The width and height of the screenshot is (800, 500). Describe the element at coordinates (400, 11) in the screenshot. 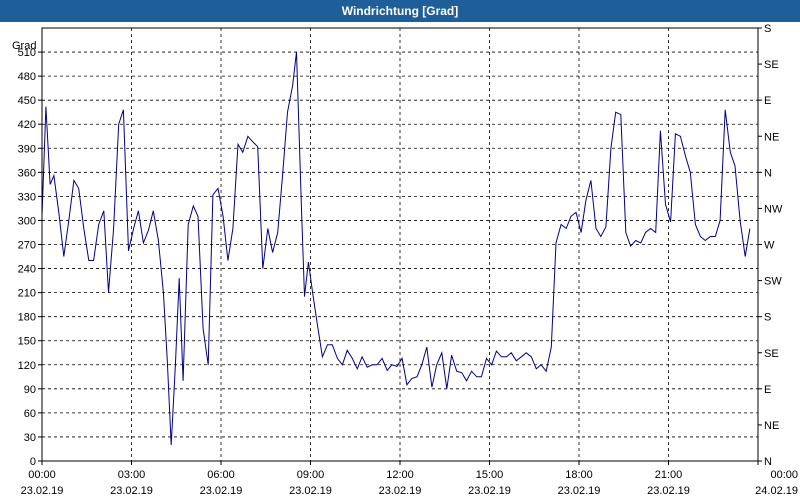

I see `window-title: Windrichtung [Grad]` at that location.